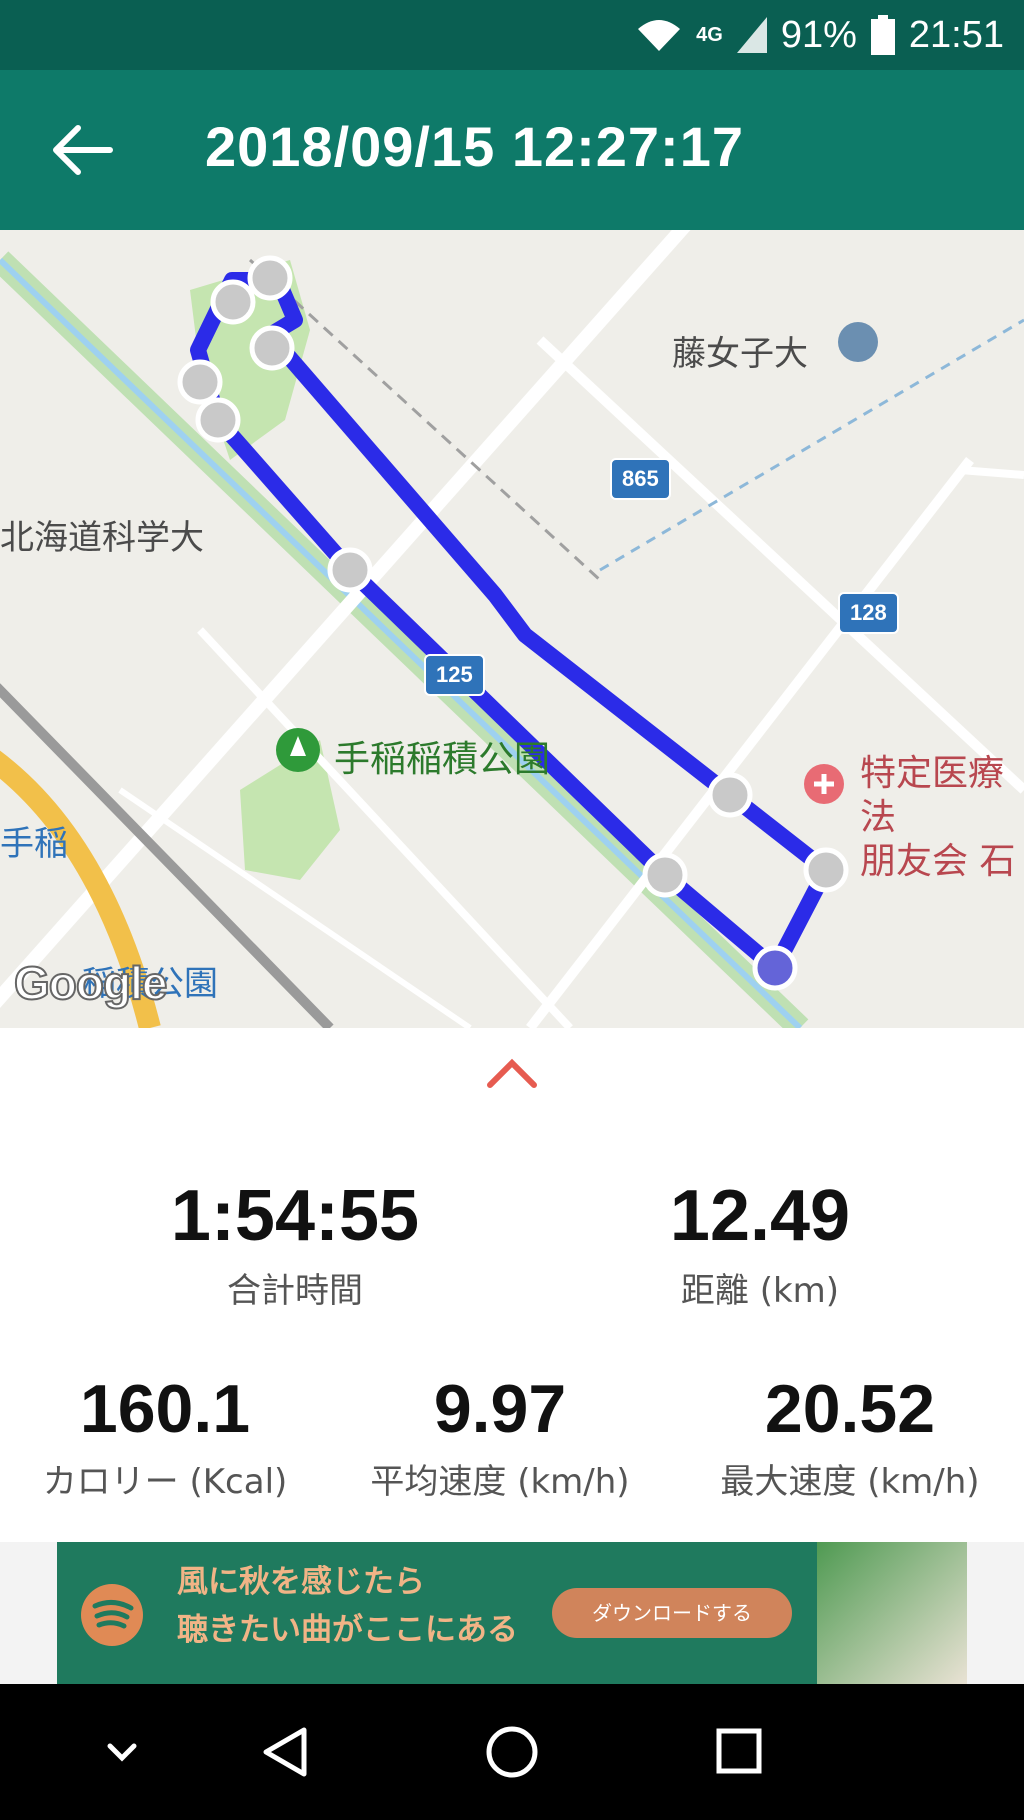 This screenshot has height=1820, width=1024. What do you see at coordinates (850, 1482) in the screenshot?
I see `max-speed-label: 最大速度 (km/h)` at bounding box center [850, 1482].